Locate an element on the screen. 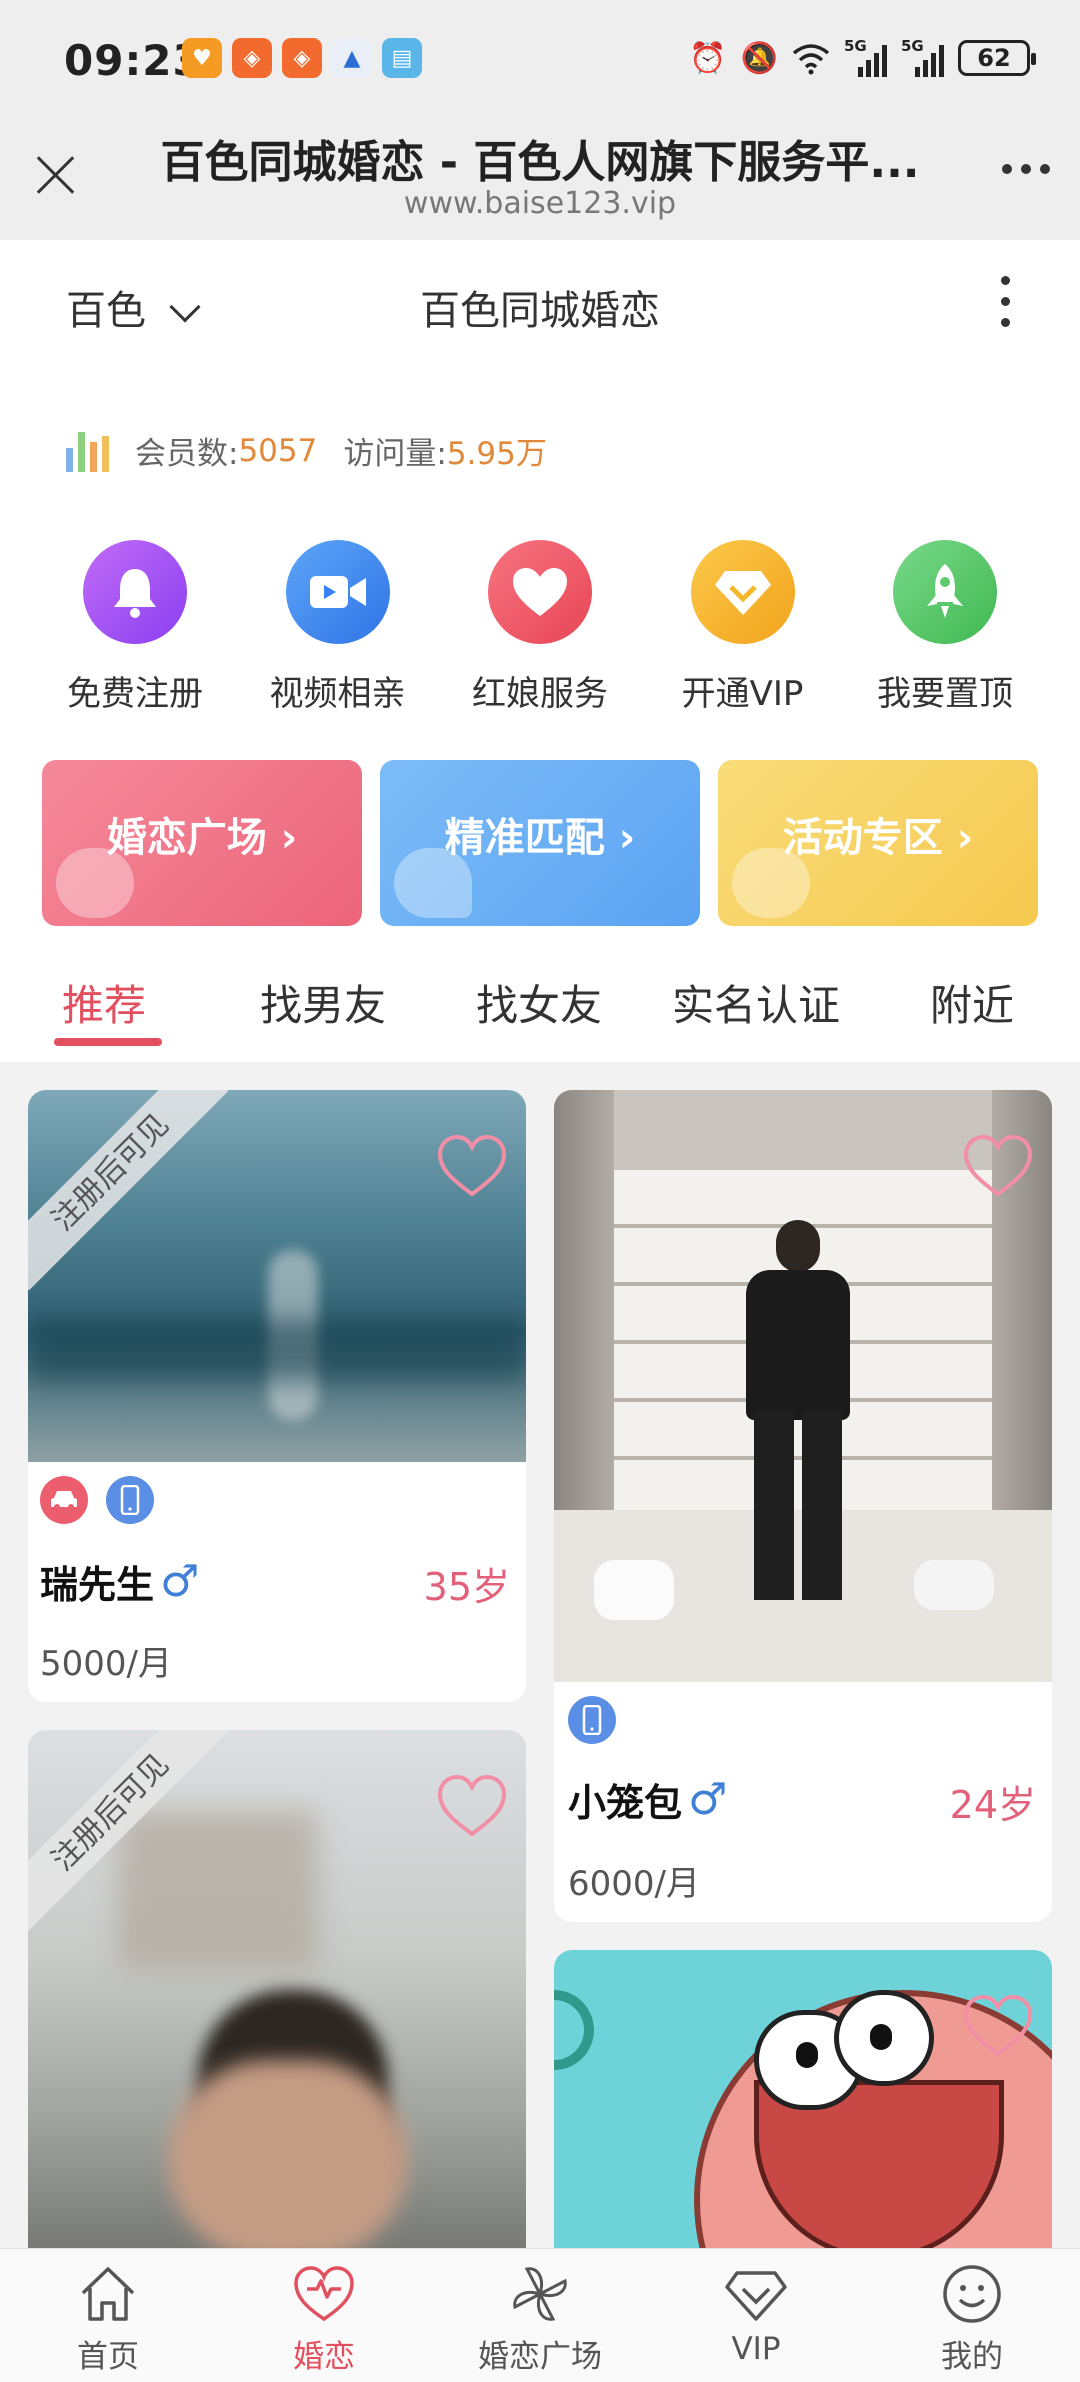  nav-vip: VIP is located at coordinates (756, 2315).